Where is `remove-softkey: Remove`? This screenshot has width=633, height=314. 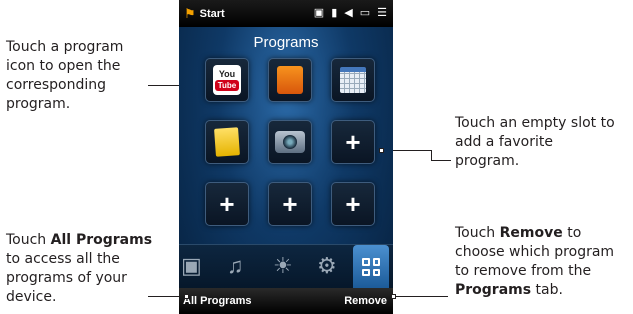 remove-softkey: Remove is located at coordinates (365, 301).